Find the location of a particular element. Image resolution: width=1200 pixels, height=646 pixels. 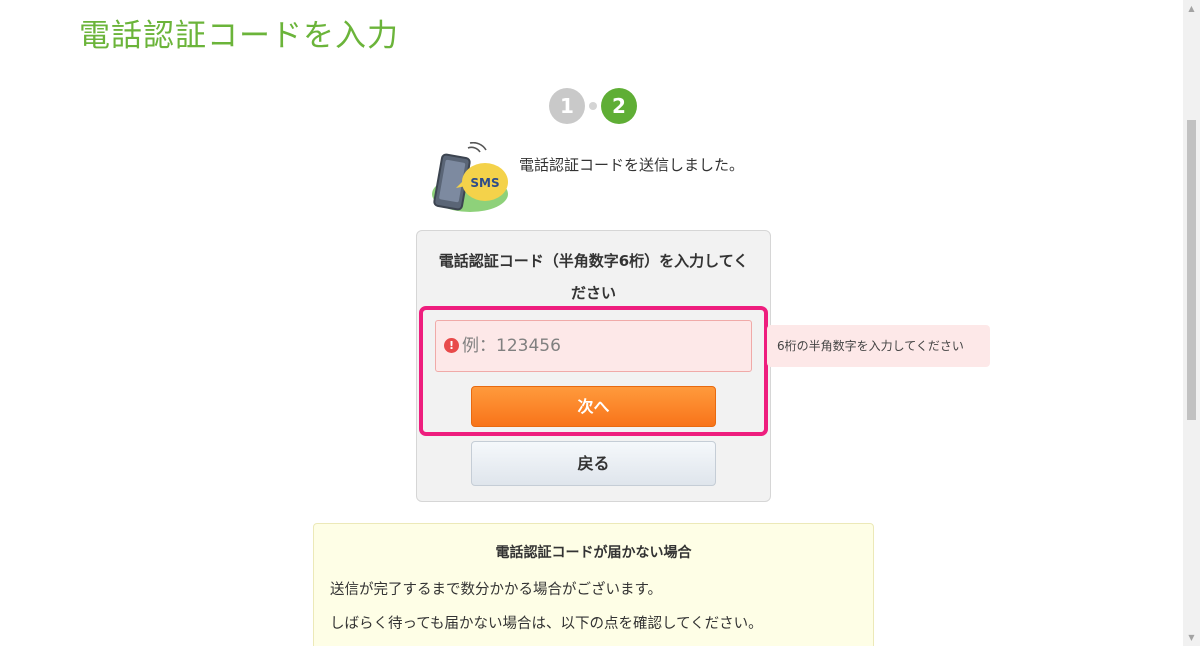

error-tooltip: 6桁の半角数字を入力してください is located at coordinates (878, 346).